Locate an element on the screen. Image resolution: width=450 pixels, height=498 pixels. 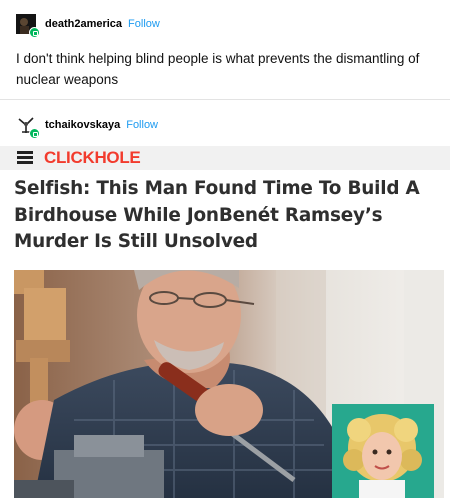
username: death2america is located at coordinates (83, 24).